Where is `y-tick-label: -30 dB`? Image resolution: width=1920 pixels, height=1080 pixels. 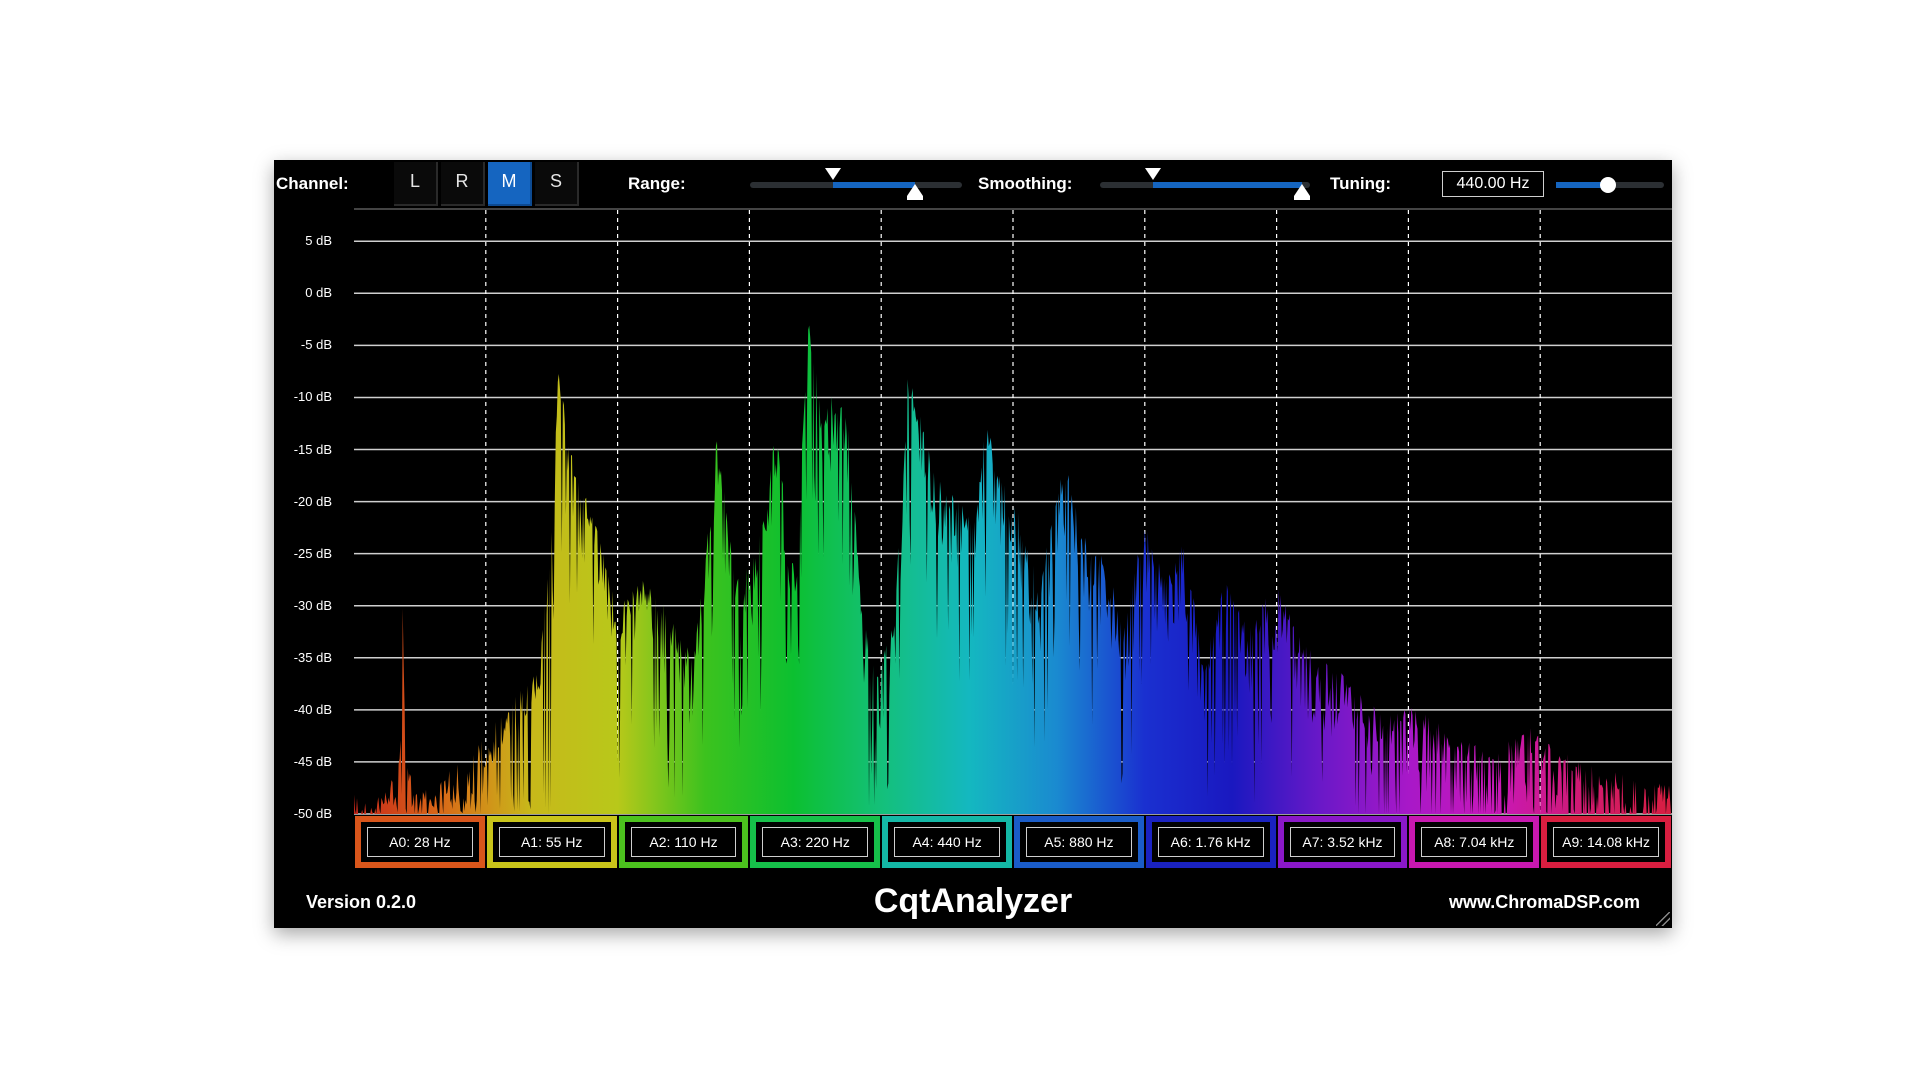 y-tick-label: -30 dB is located at coordinates (312, 605).